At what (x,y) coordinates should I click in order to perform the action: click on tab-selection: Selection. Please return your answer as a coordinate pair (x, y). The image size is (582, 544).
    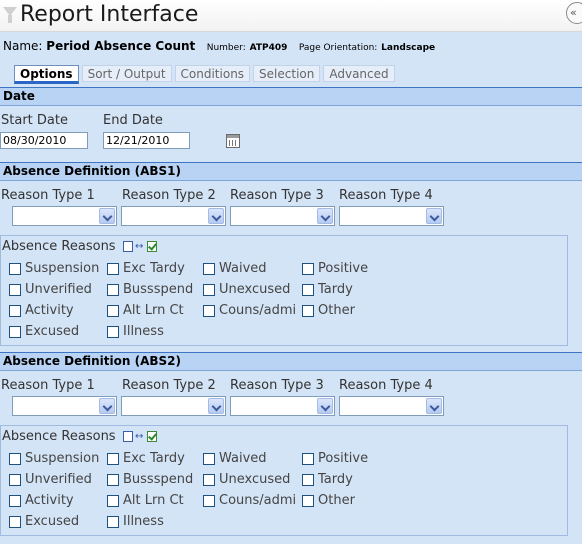
    Looking at the image, I should click on (287, 73).